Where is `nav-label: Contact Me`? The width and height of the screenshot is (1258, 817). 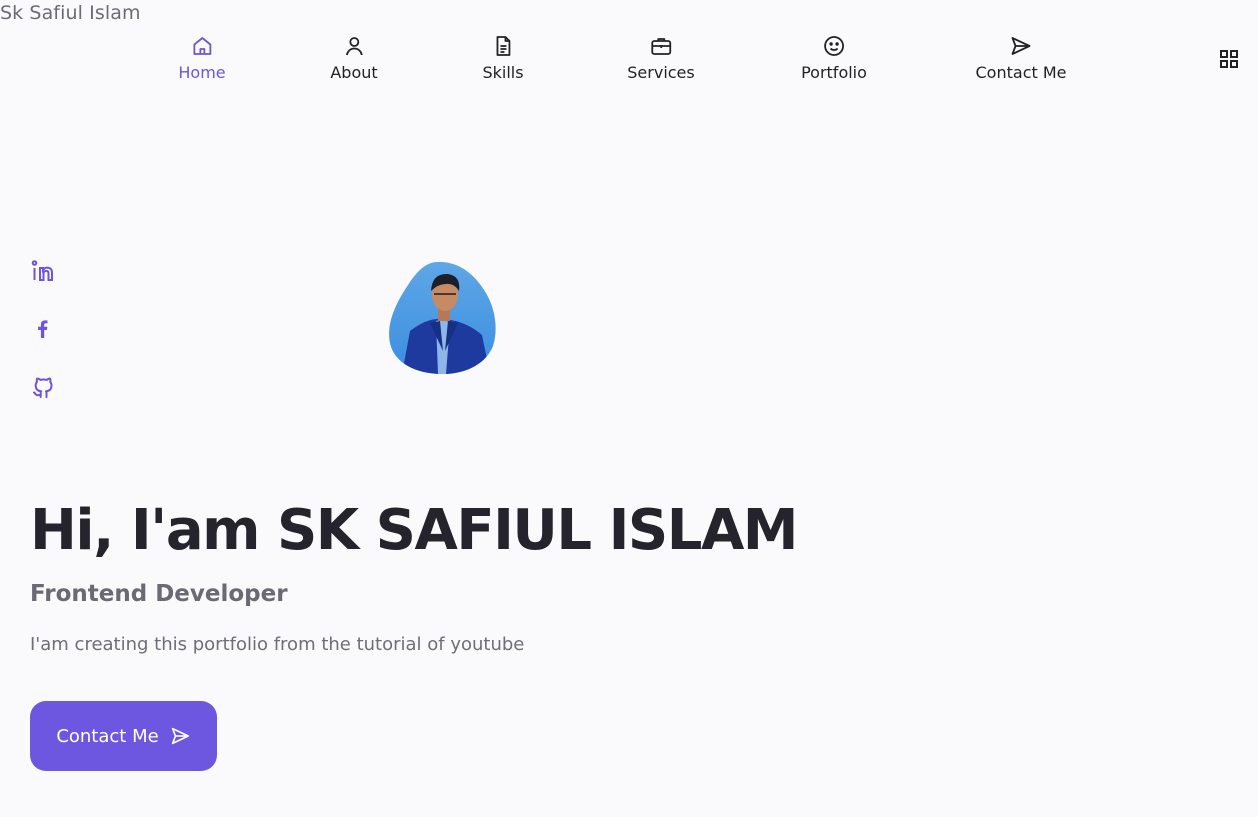
nav-label: Contact Me is located at coordinates (1021, 72).